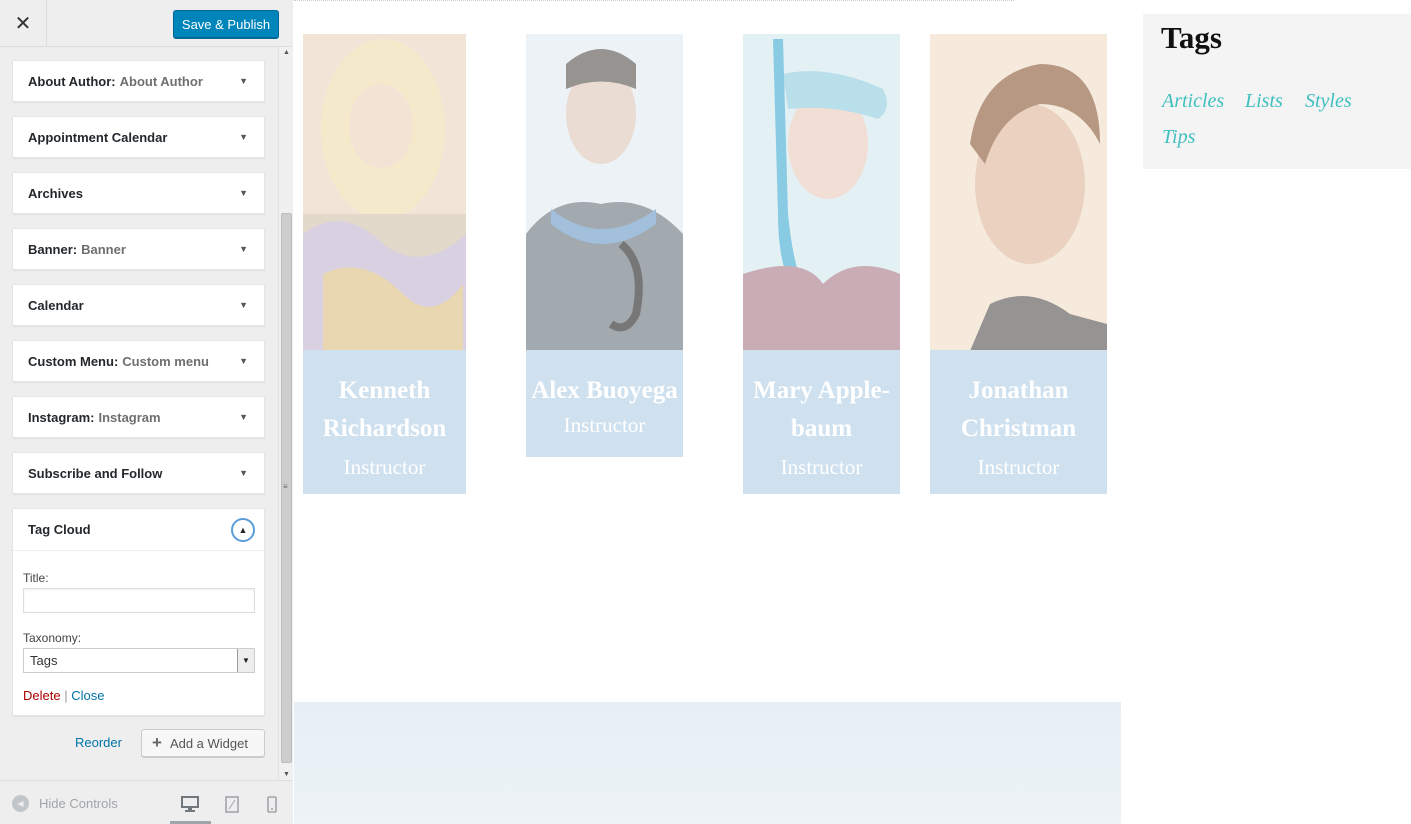 This screenshot has height=824, width=1411. I want to click on dropdown-arrow-icon: ▼, so click(245, 660).